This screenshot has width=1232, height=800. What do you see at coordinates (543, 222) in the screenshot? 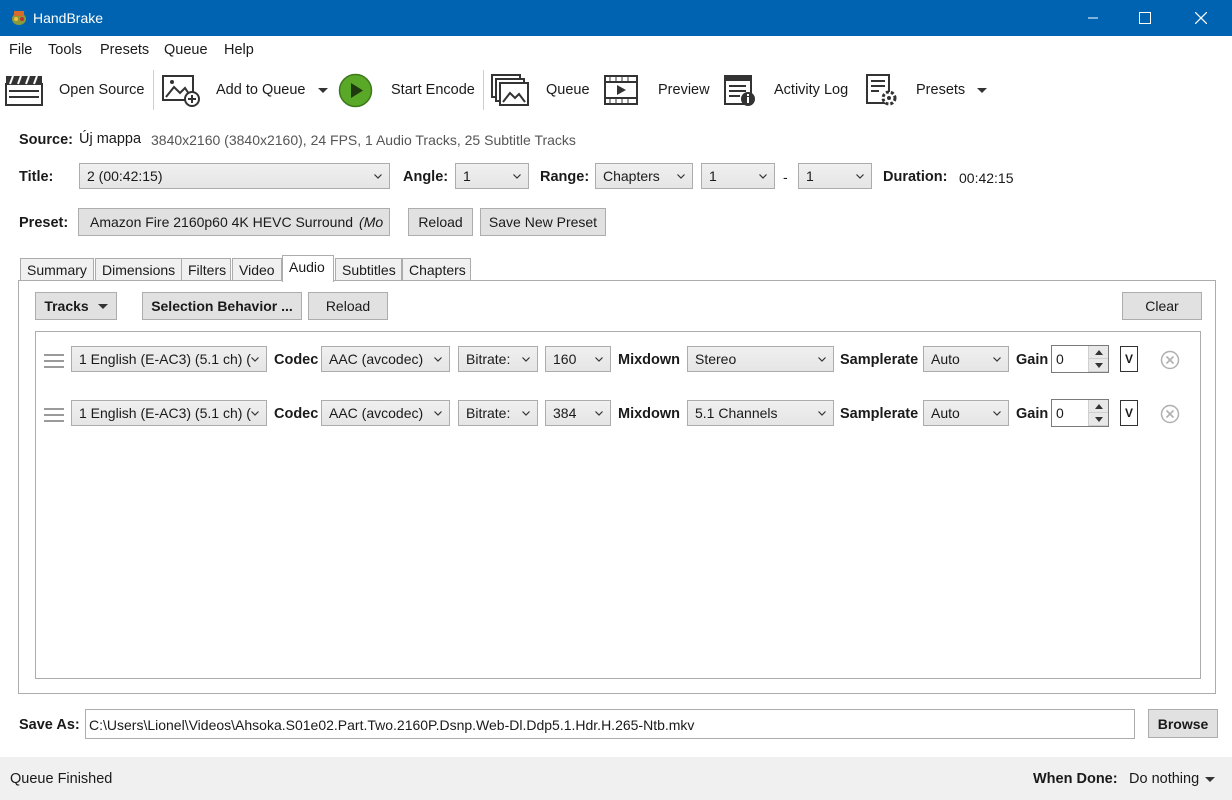
I see `save-new-preset-button: Save New Preset` at bounding box center [543, 222].